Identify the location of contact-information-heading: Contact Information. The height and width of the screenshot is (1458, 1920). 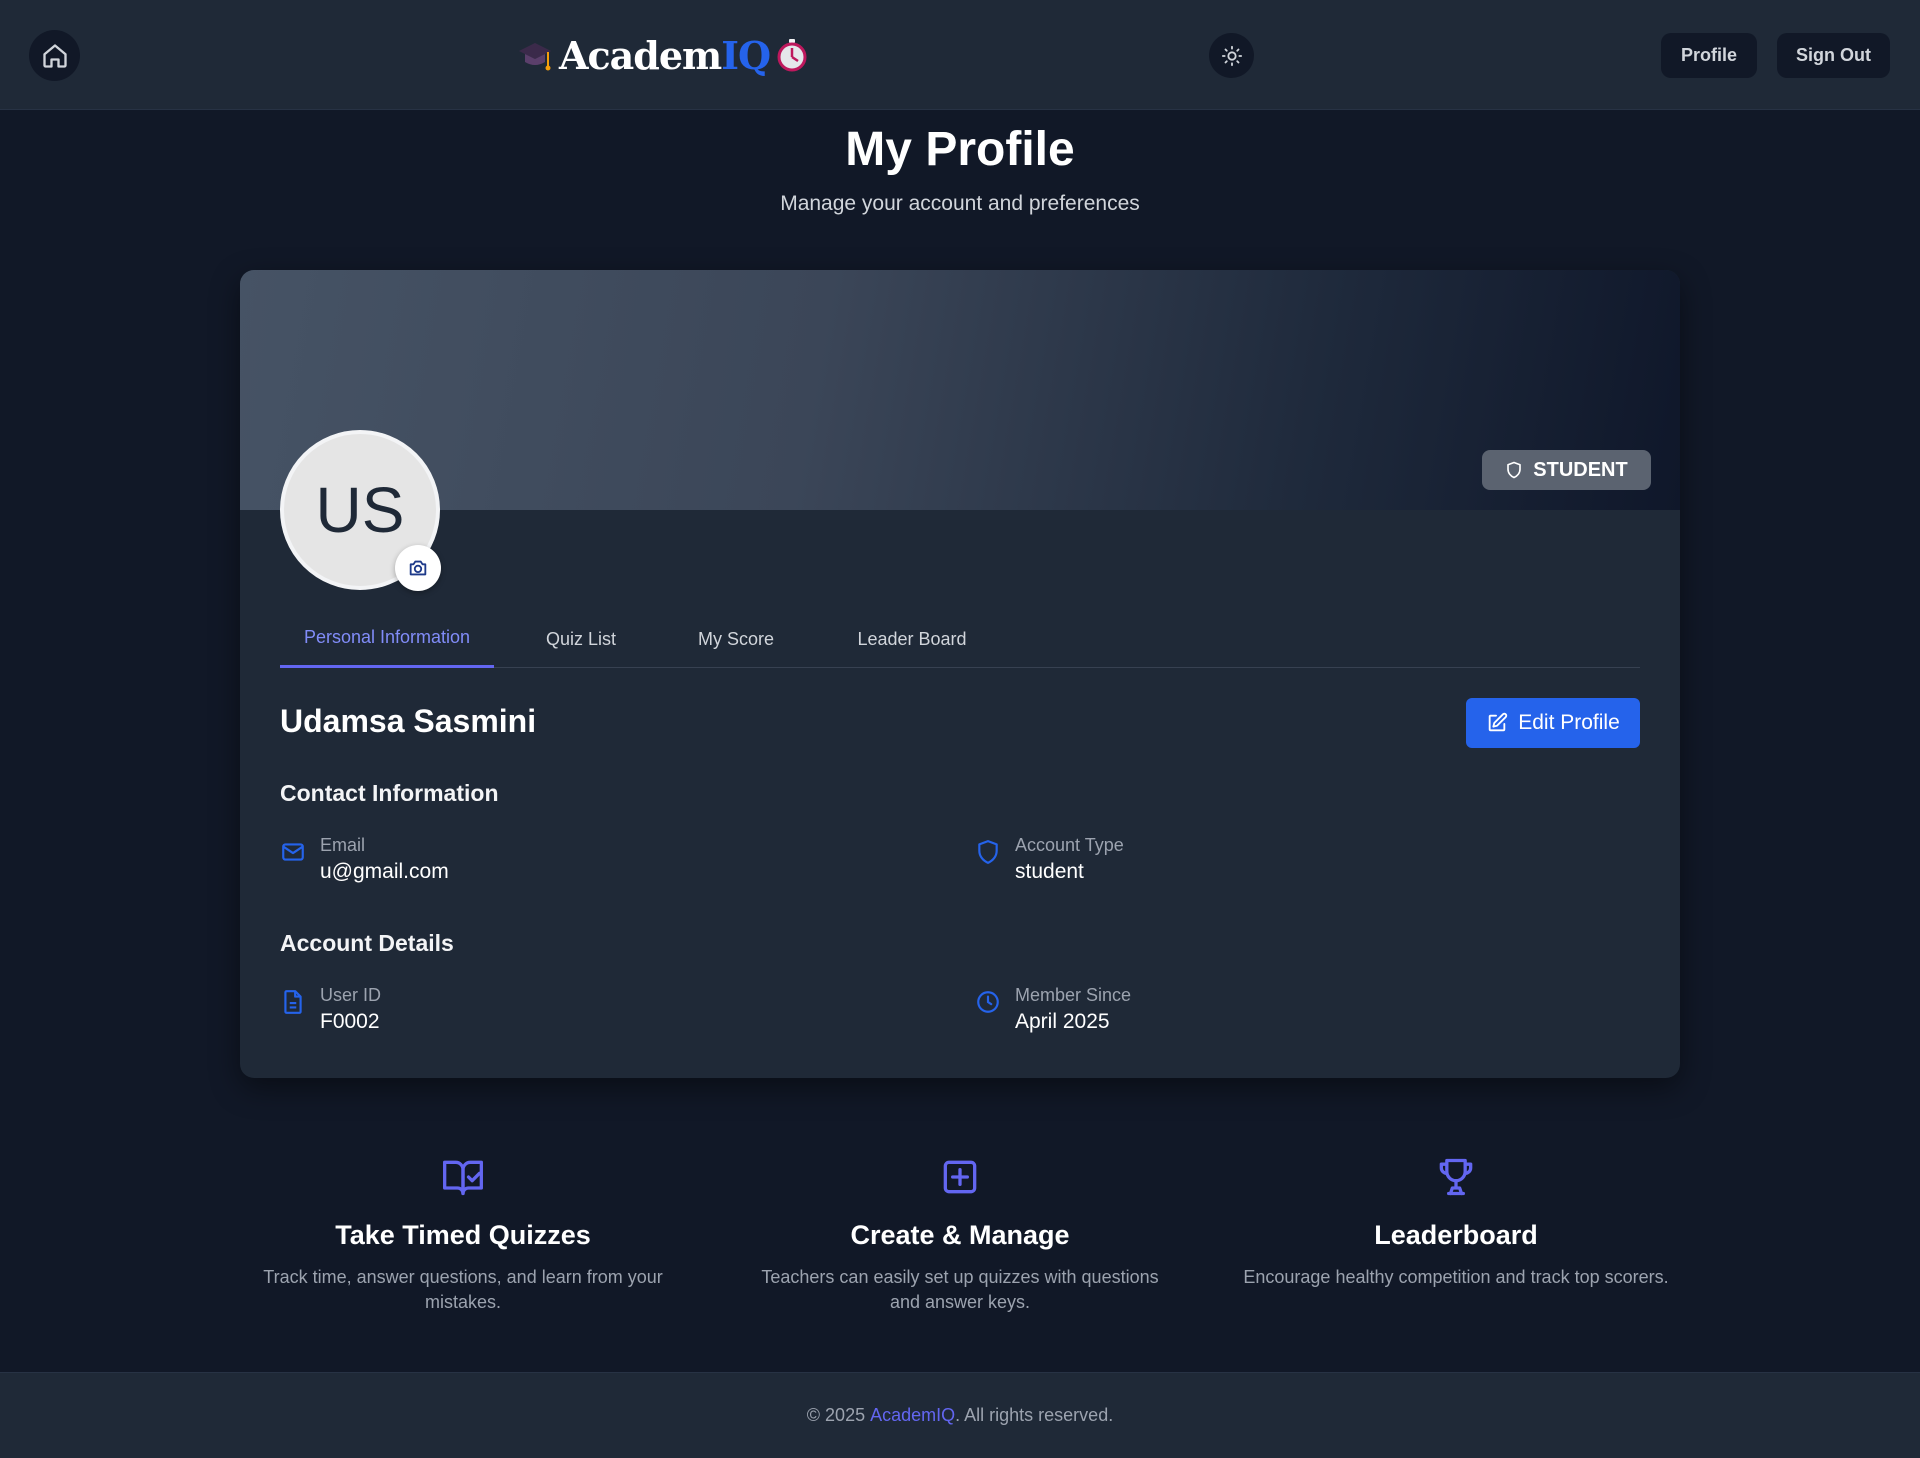
(389, 793).